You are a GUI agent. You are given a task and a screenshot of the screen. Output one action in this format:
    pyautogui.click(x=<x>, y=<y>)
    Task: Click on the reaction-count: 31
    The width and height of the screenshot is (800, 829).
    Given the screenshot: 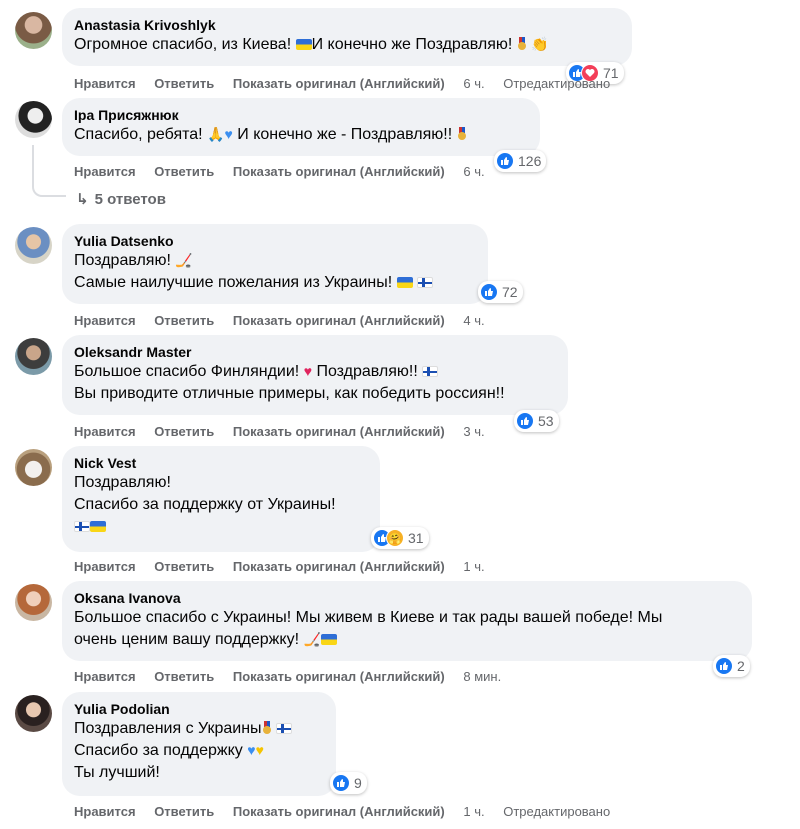 What is the action you would take?
    pyautogui.click(x=416, y=538)
    